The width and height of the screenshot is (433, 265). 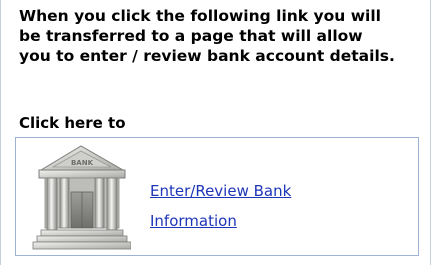 I want to click on click-here-label: Click here to, so click(x=72, y=123).